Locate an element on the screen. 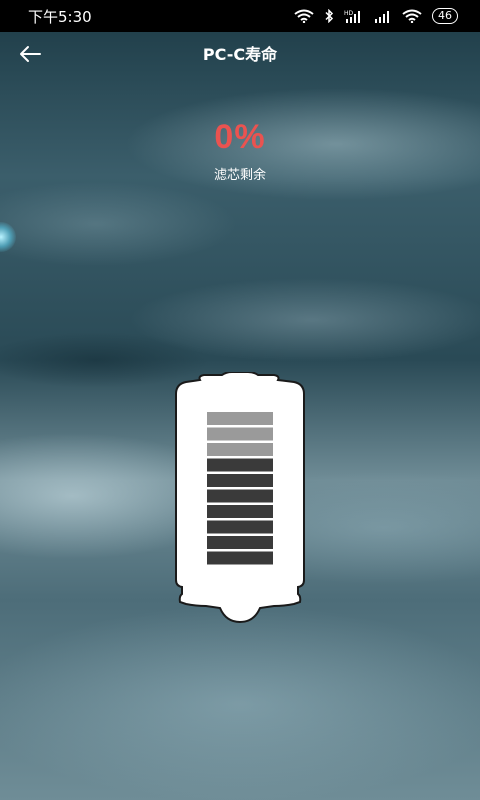 The image size is (480, 800). filter-remaining-percent: 0% is located at coordinates (240, 137).